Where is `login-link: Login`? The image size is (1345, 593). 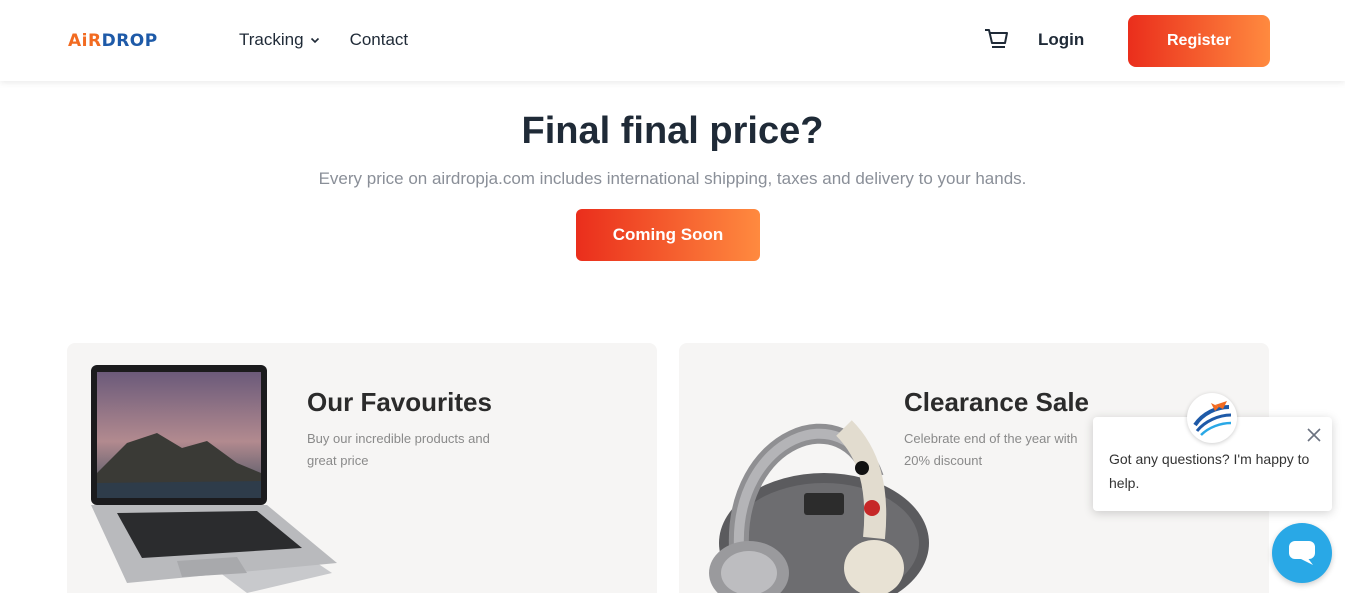 login-link: Login is located at coordinates (1061, 40).